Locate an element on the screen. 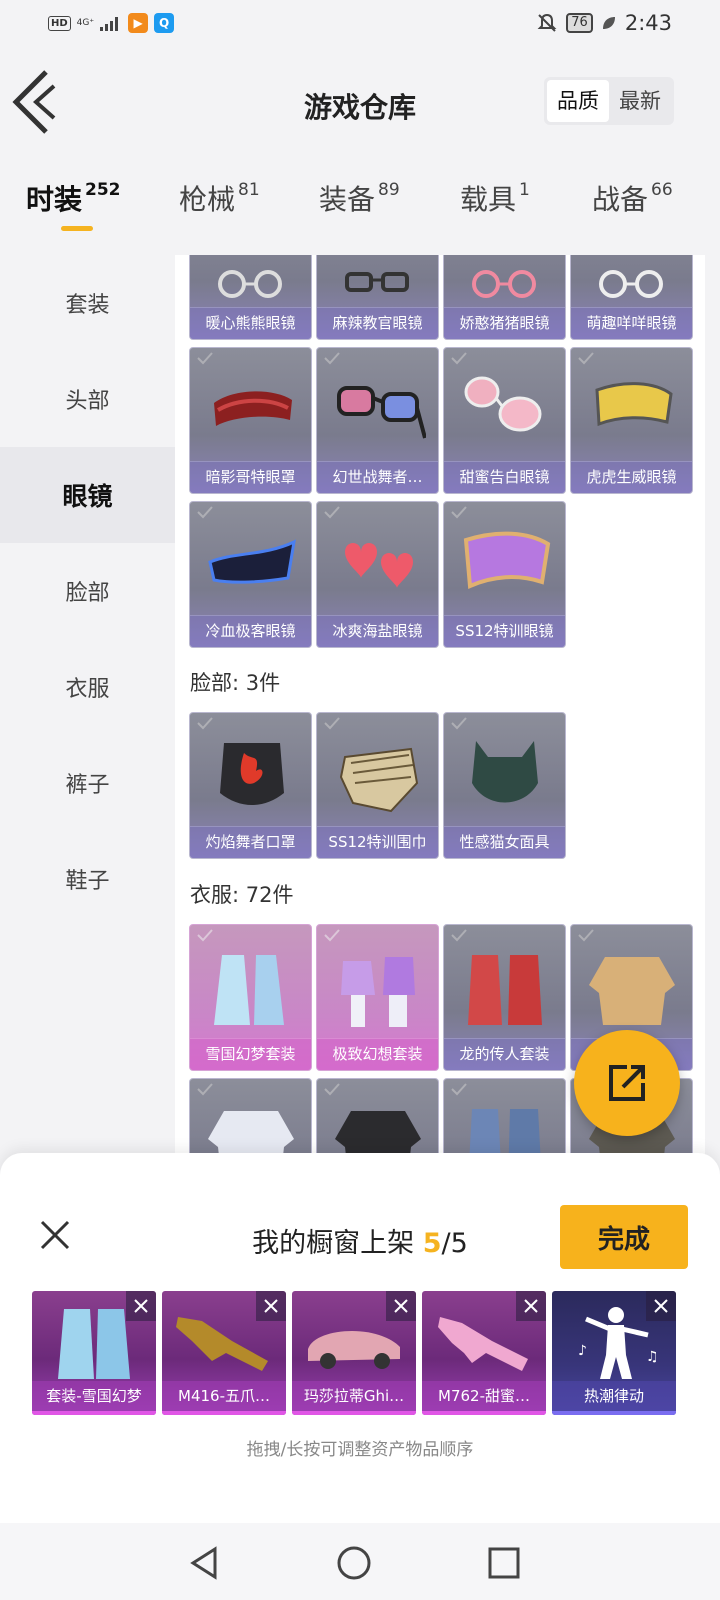 Image resolution: width=720 pixels, height=1600 pixels. category-tabs: 时装 252 枪械 81 装备 89 载具 1 战备 66 is located at coordinates (360, 208).